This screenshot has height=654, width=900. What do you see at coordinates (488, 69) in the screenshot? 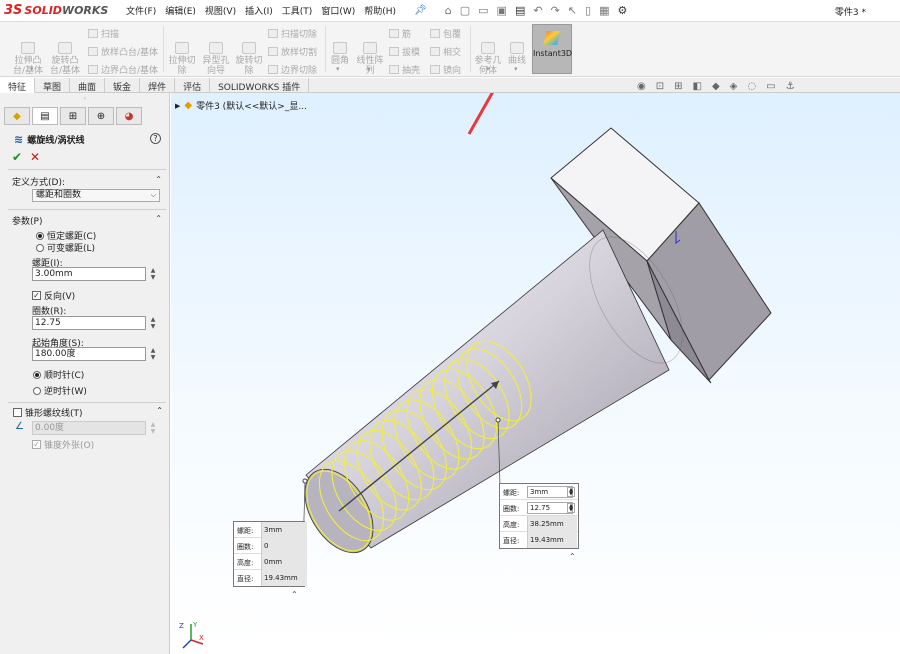
I see `reference-geometry-dropdown-icon: ▾` at bounding box center [488, 69].